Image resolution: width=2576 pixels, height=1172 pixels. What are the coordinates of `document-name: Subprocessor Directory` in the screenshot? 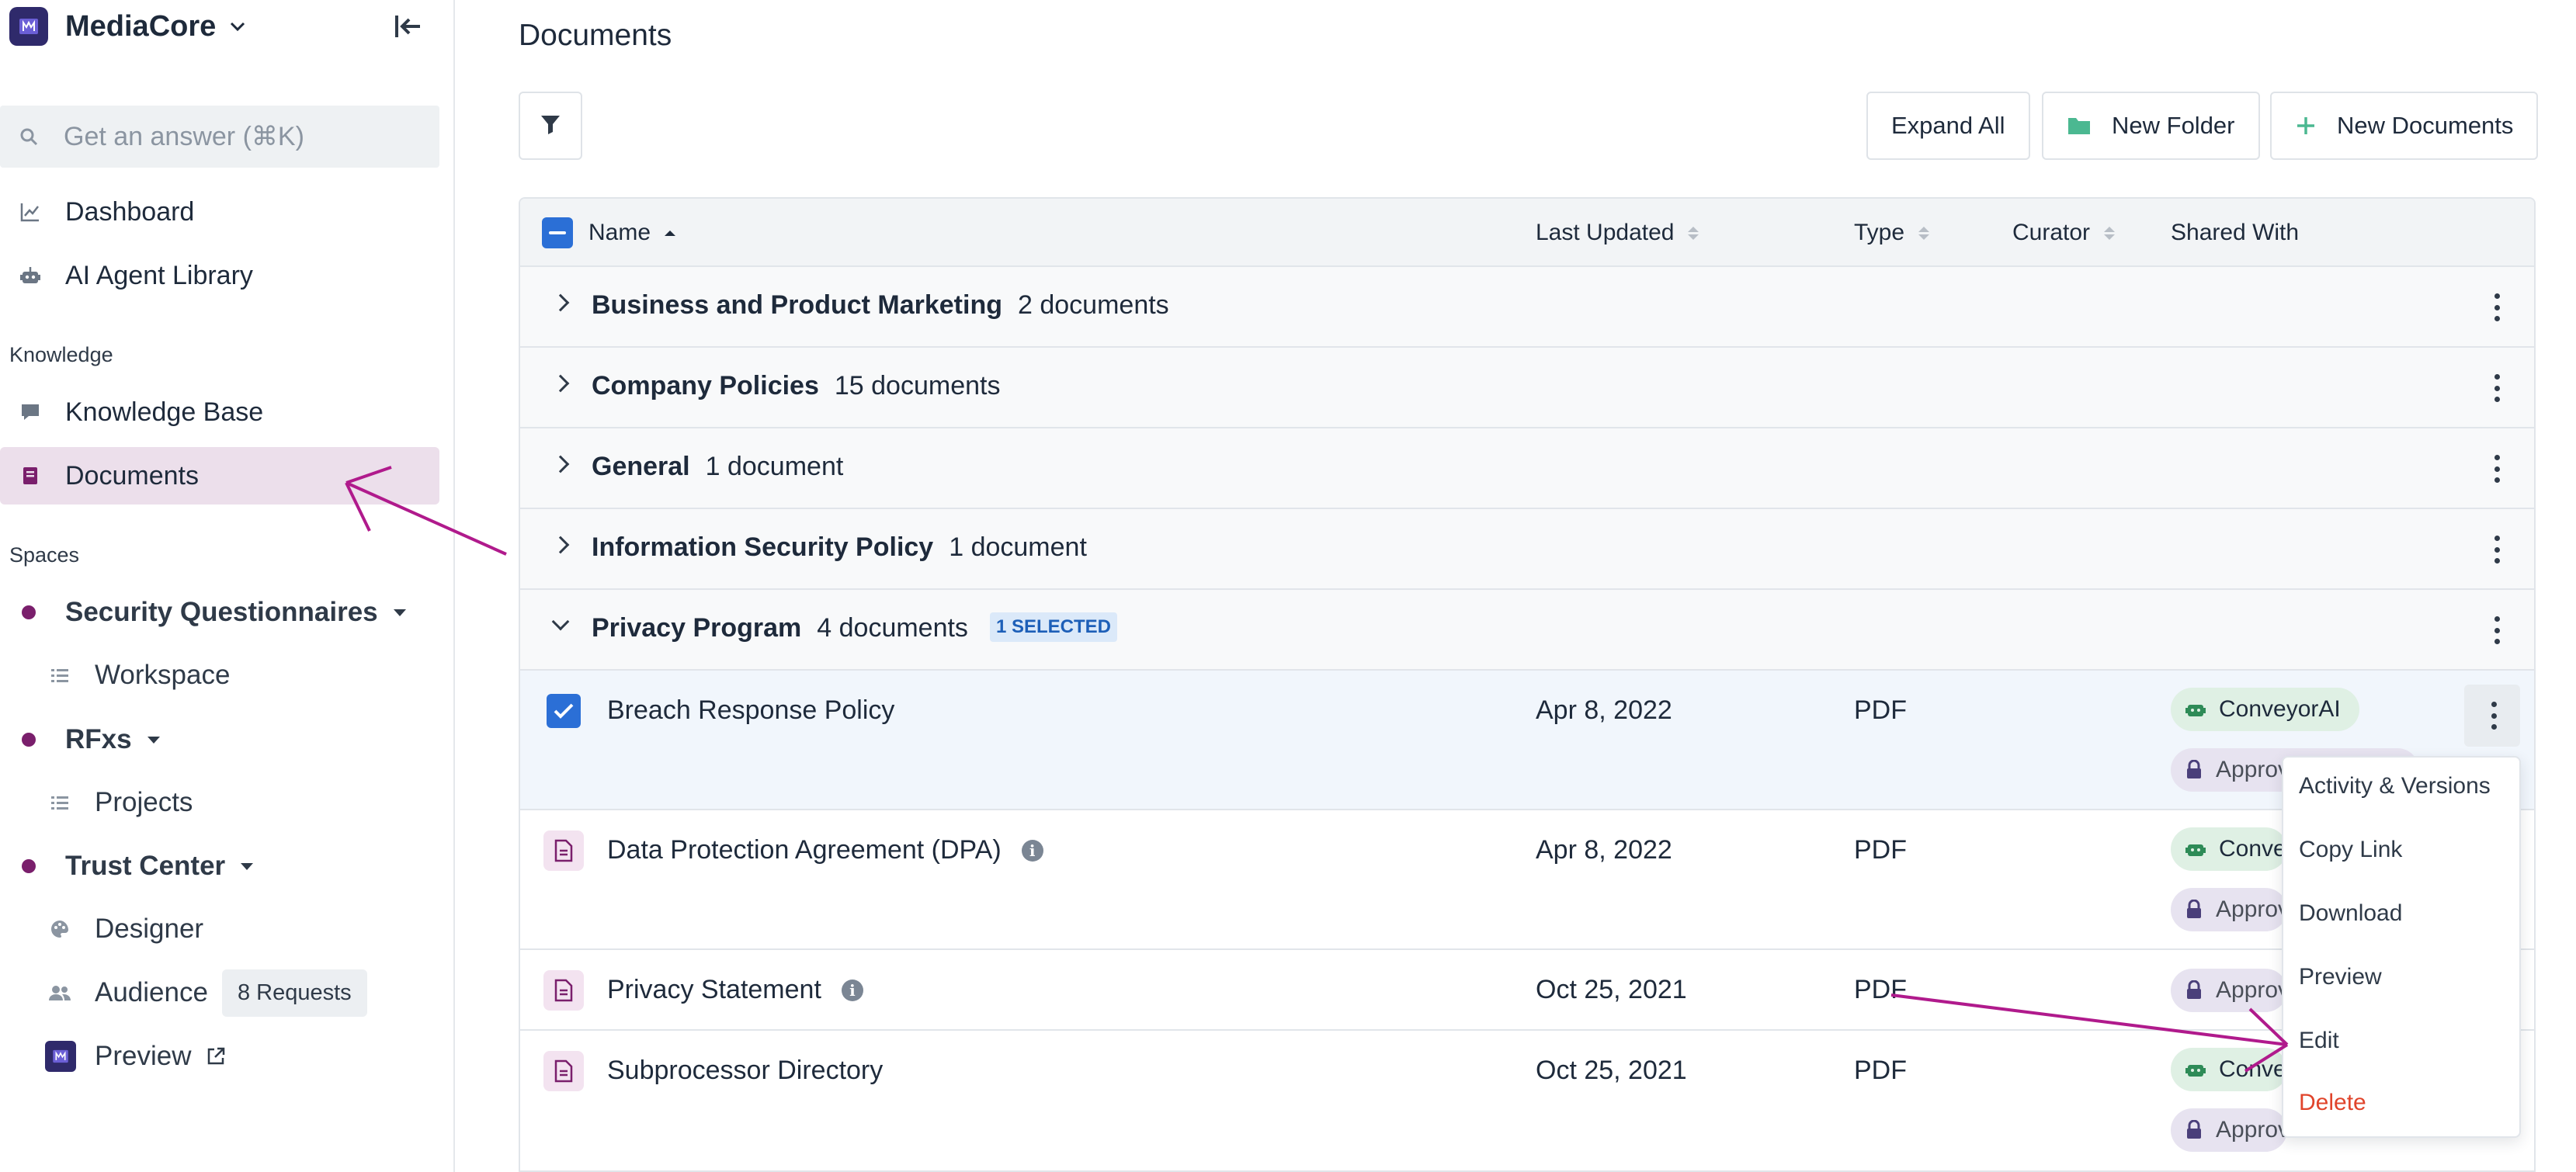 It's located at (745, 1071).